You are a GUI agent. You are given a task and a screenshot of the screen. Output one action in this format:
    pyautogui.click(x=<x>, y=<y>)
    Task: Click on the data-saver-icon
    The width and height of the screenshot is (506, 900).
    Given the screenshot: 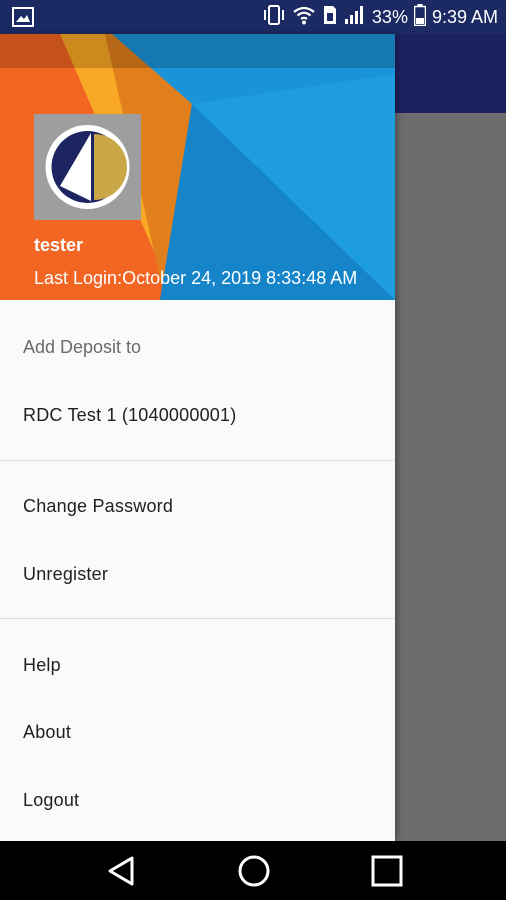 What is the action you would take?
    pyautogui.click(x=330, y=17)
    